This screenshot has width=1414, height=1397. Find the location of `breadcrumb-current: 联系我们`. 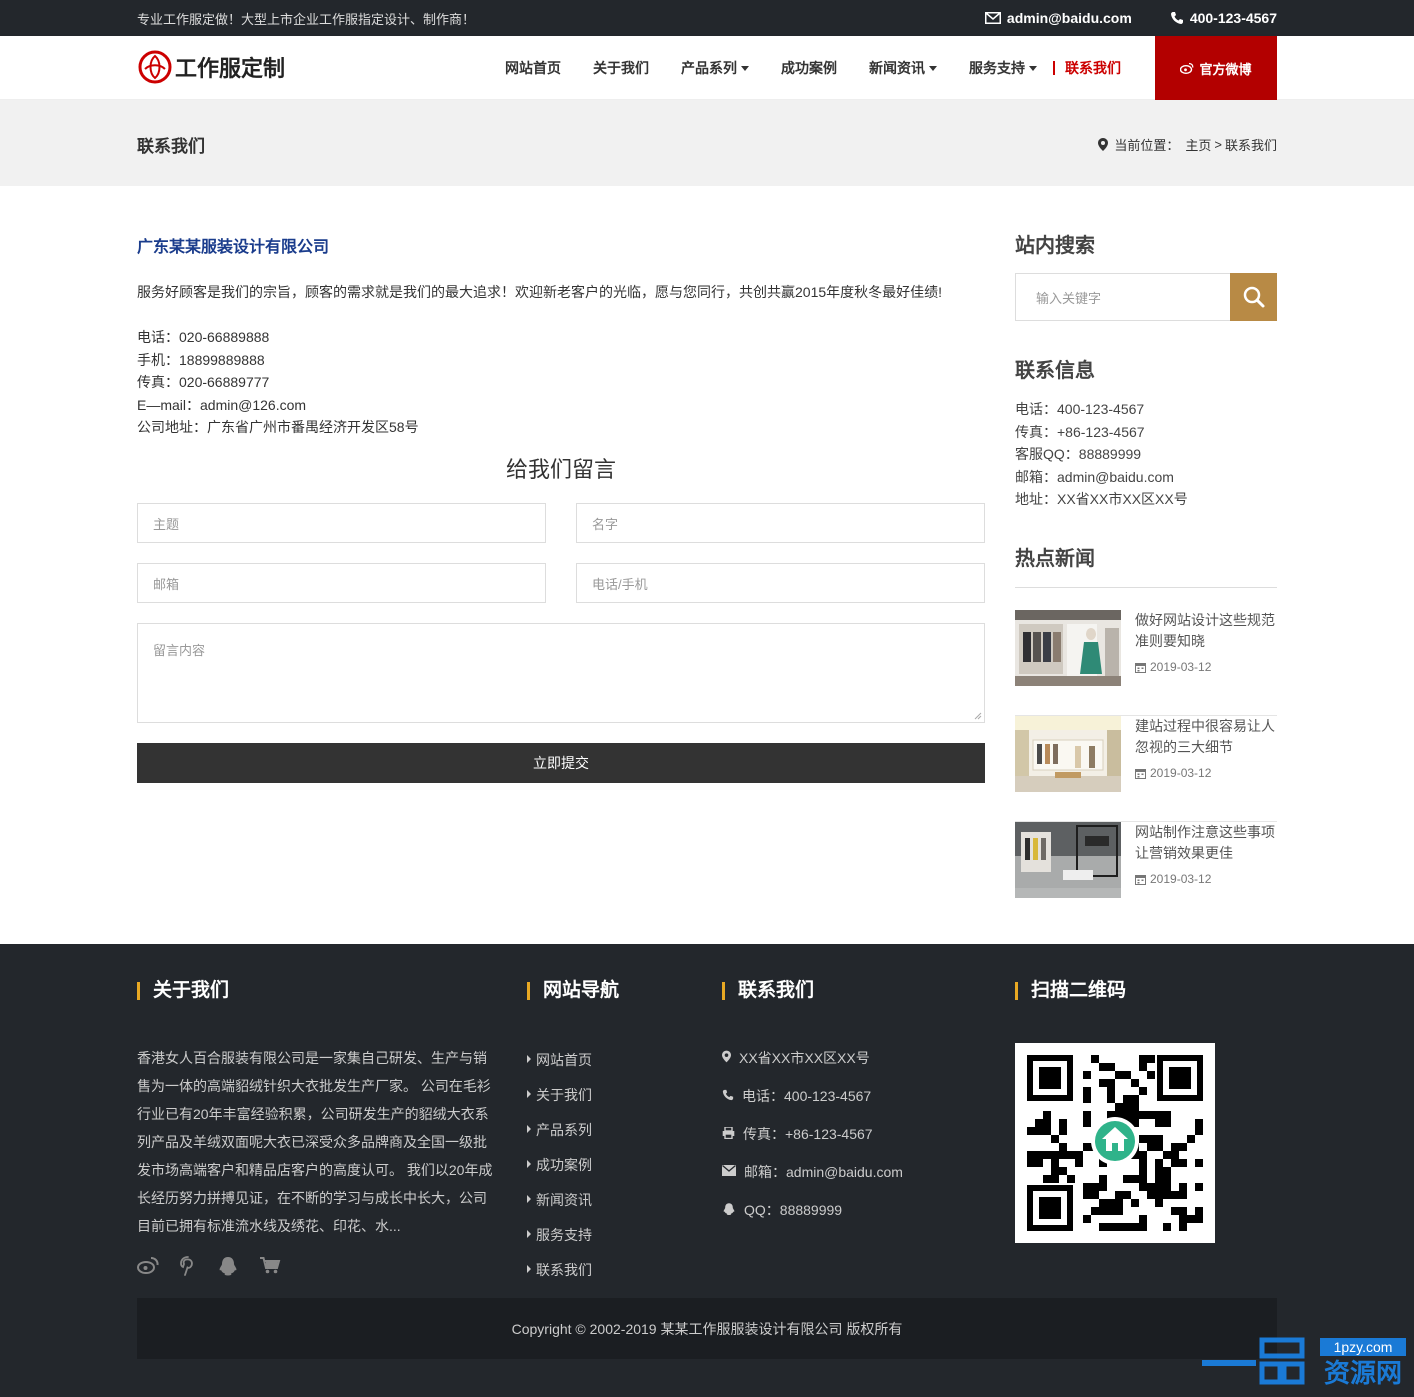

breadcrumb-current: 联系我们 is located at coordinates (1250, 145).